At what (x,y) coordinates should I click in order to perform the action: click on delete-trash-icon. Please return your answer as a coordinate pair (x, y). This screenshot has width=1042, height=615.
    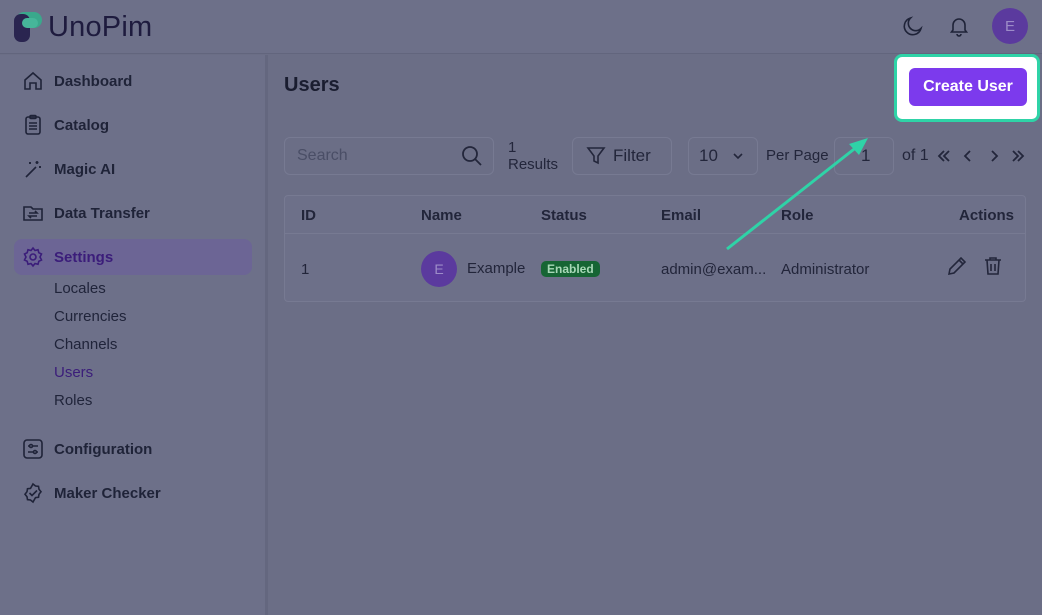
    Looking at the image, I should click on (993, 266).